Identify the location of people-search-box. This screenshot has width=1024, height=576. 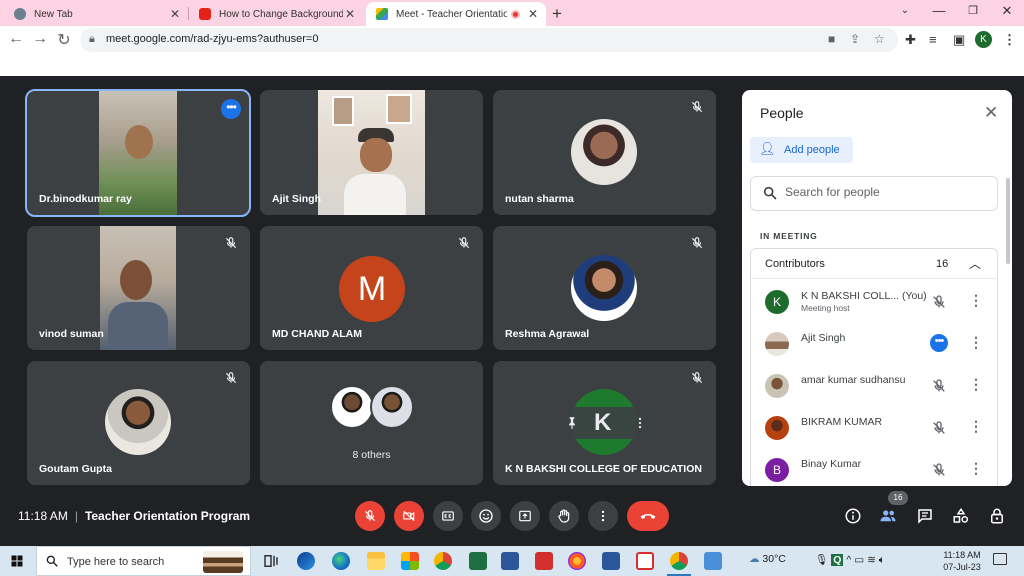
(874, 193).